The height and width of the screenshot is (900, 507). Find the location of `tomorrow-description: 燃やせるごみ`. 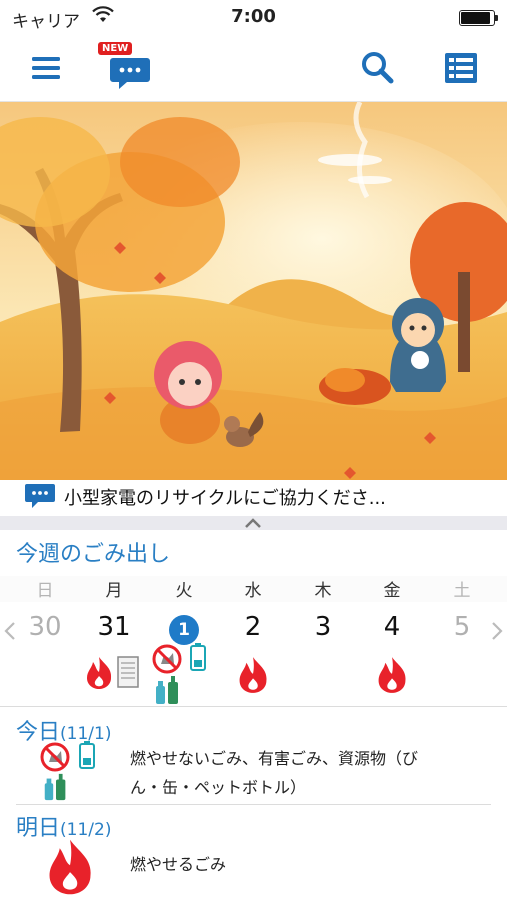

tomorrow-description: 燃やせるごみ is located at coordinates (178, 864).